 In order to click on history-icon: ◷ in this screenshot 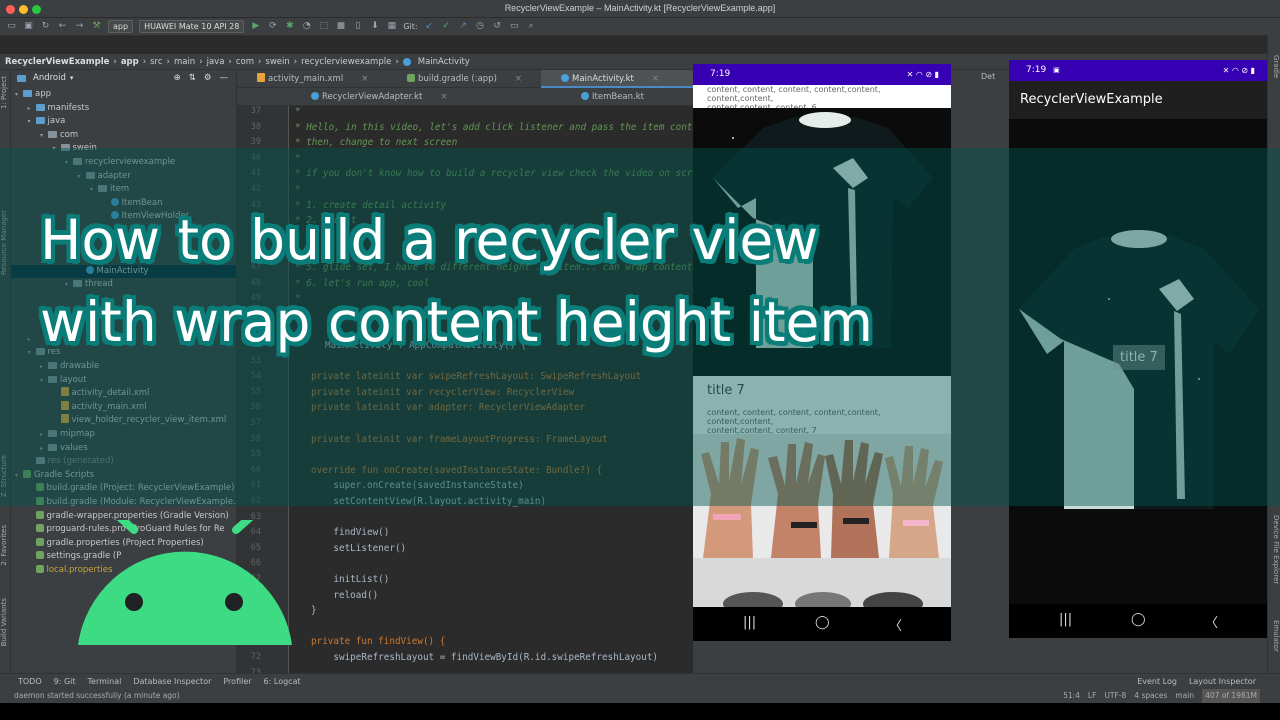, I will do `click(480, 26)`.